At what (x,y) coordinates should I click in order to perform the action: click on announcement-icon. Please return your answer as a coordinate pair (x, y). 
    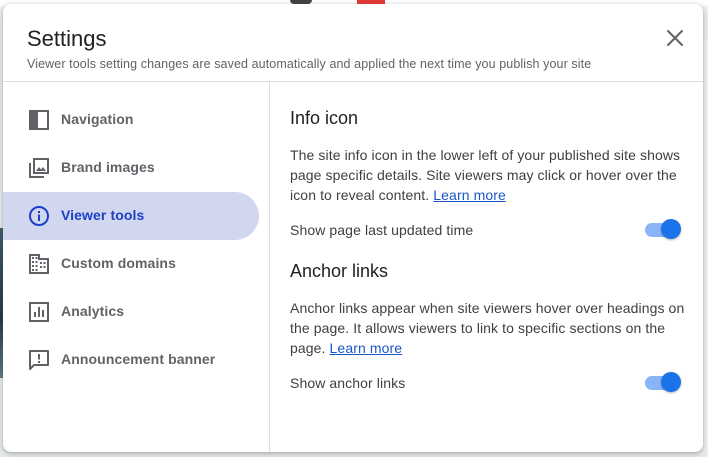
    Looking at the image, I should click on (39, 360).